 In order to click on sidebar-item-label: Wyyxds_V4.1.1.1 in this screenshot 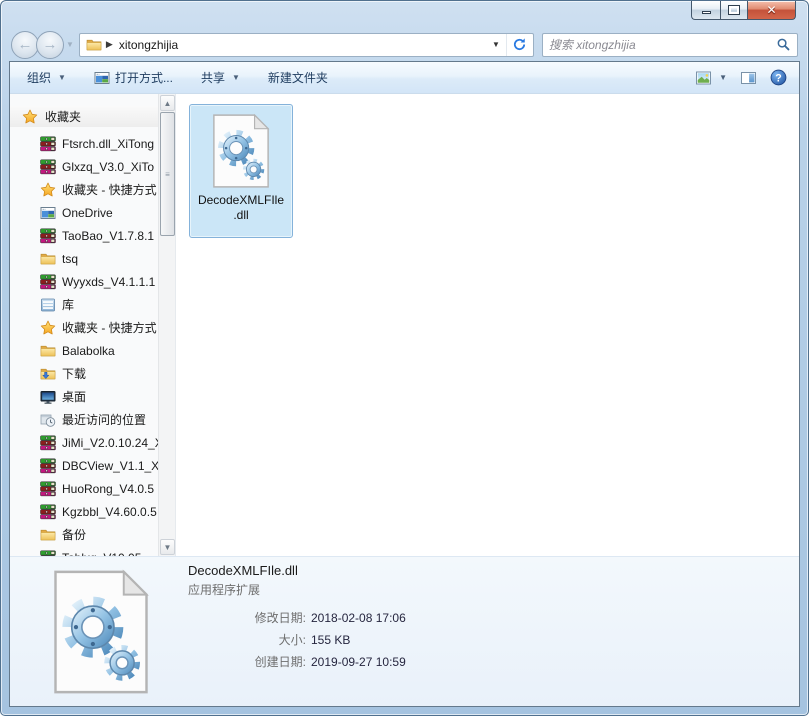, I will do `click(109, 281)`.